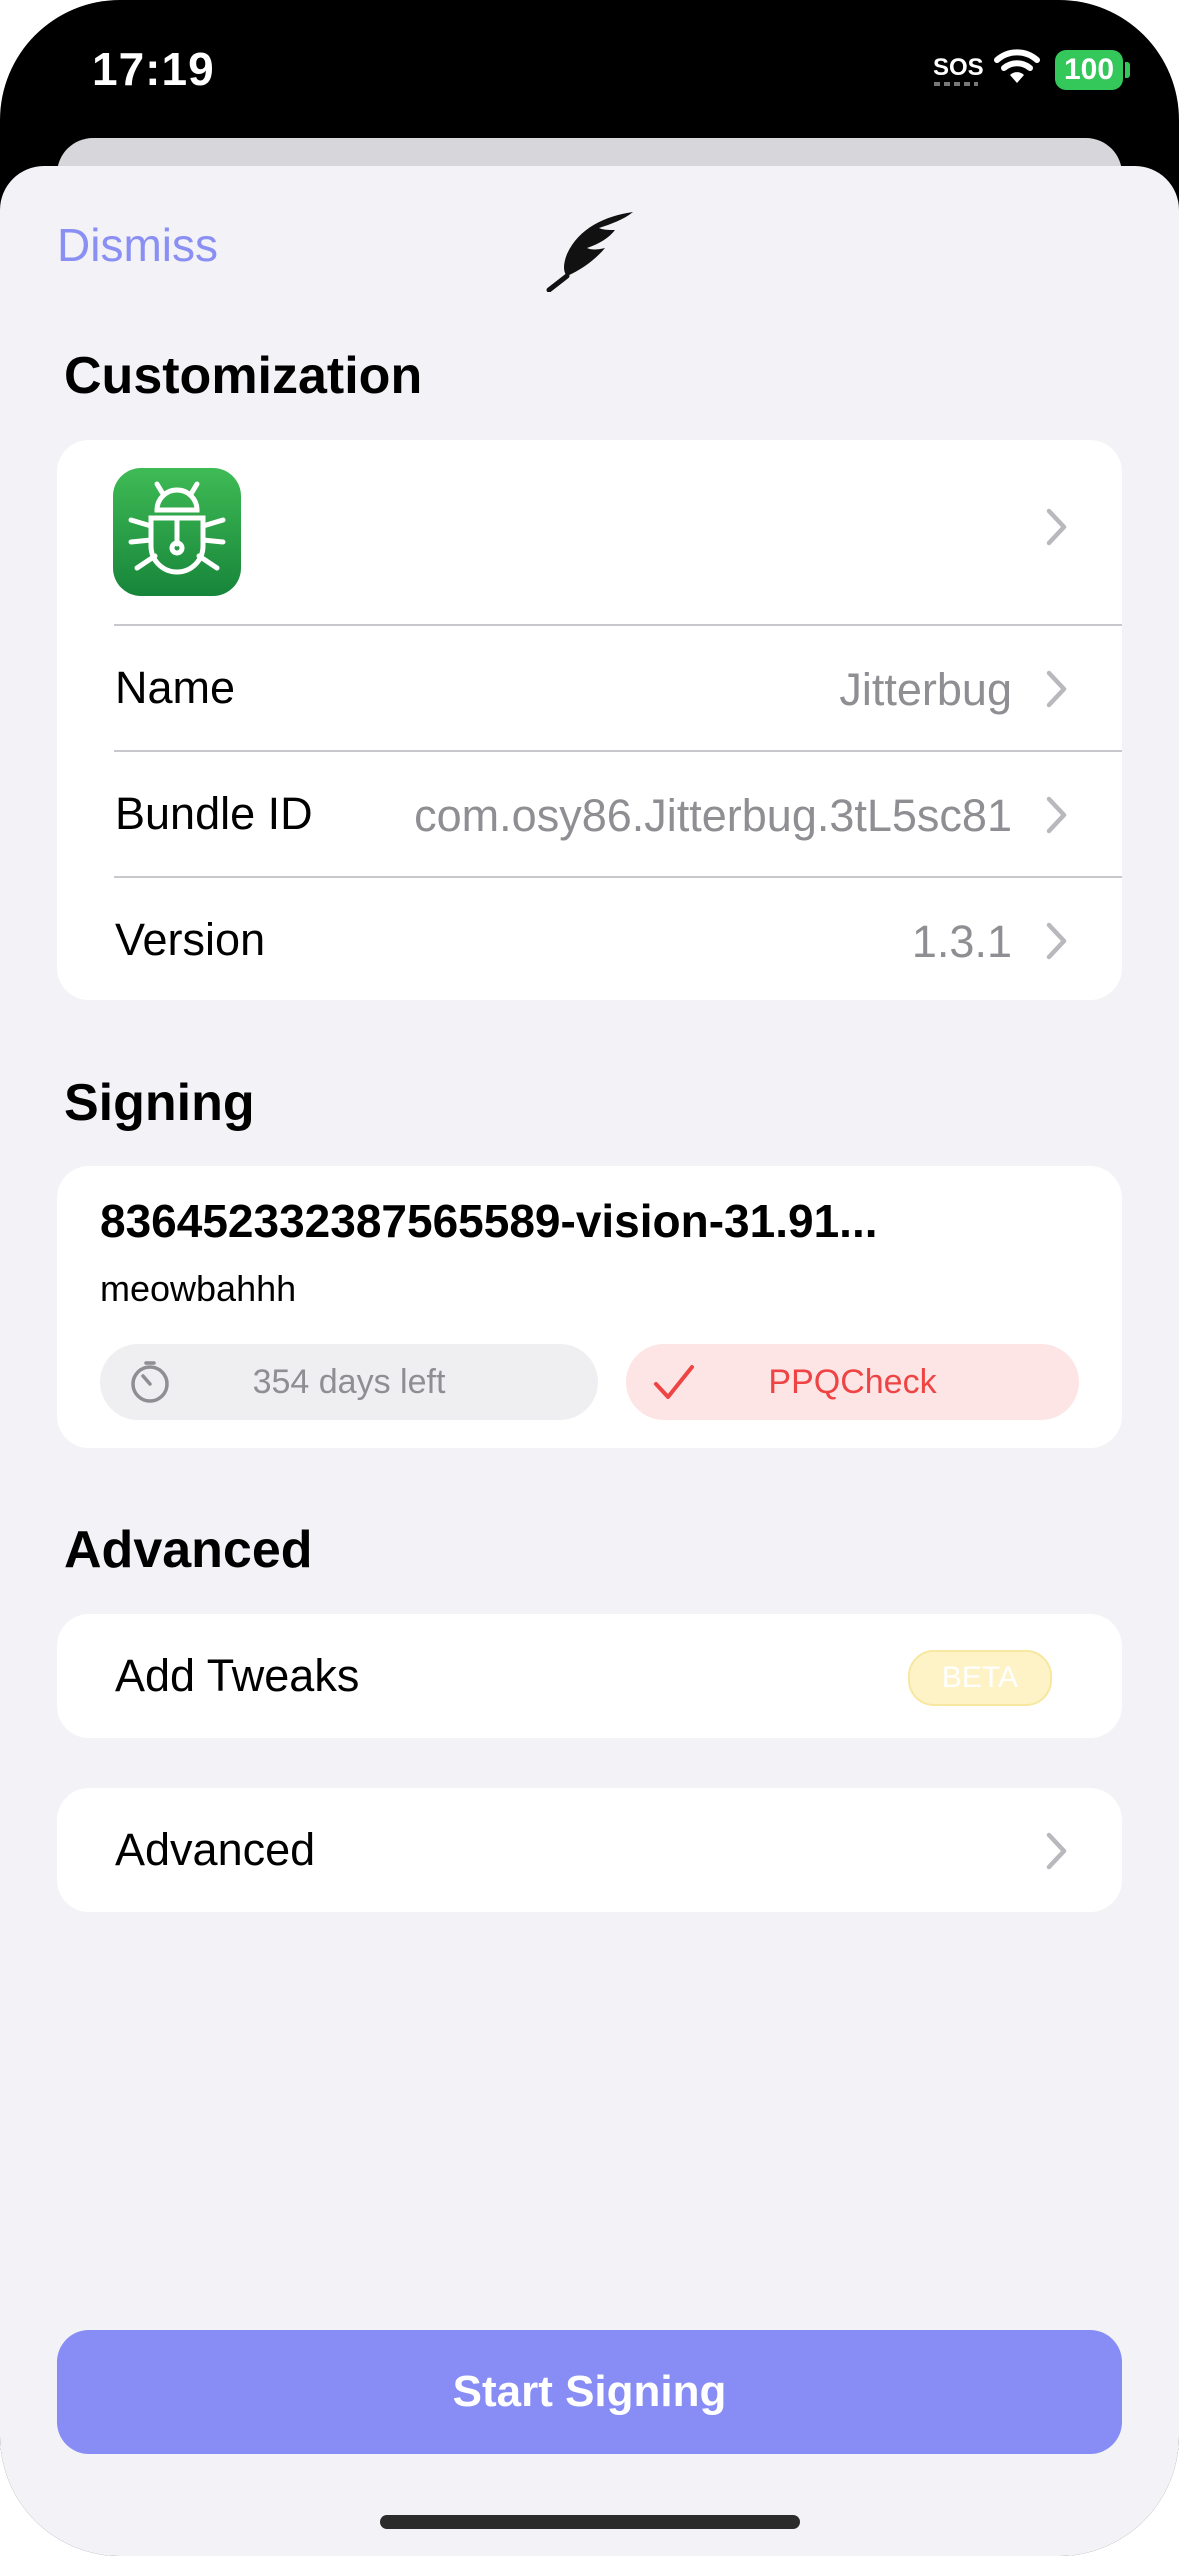  What do you see at coordinates (159, 1103) in the screenshot?
I see `signing-title: Signing` at bounding box center [159, 1103].